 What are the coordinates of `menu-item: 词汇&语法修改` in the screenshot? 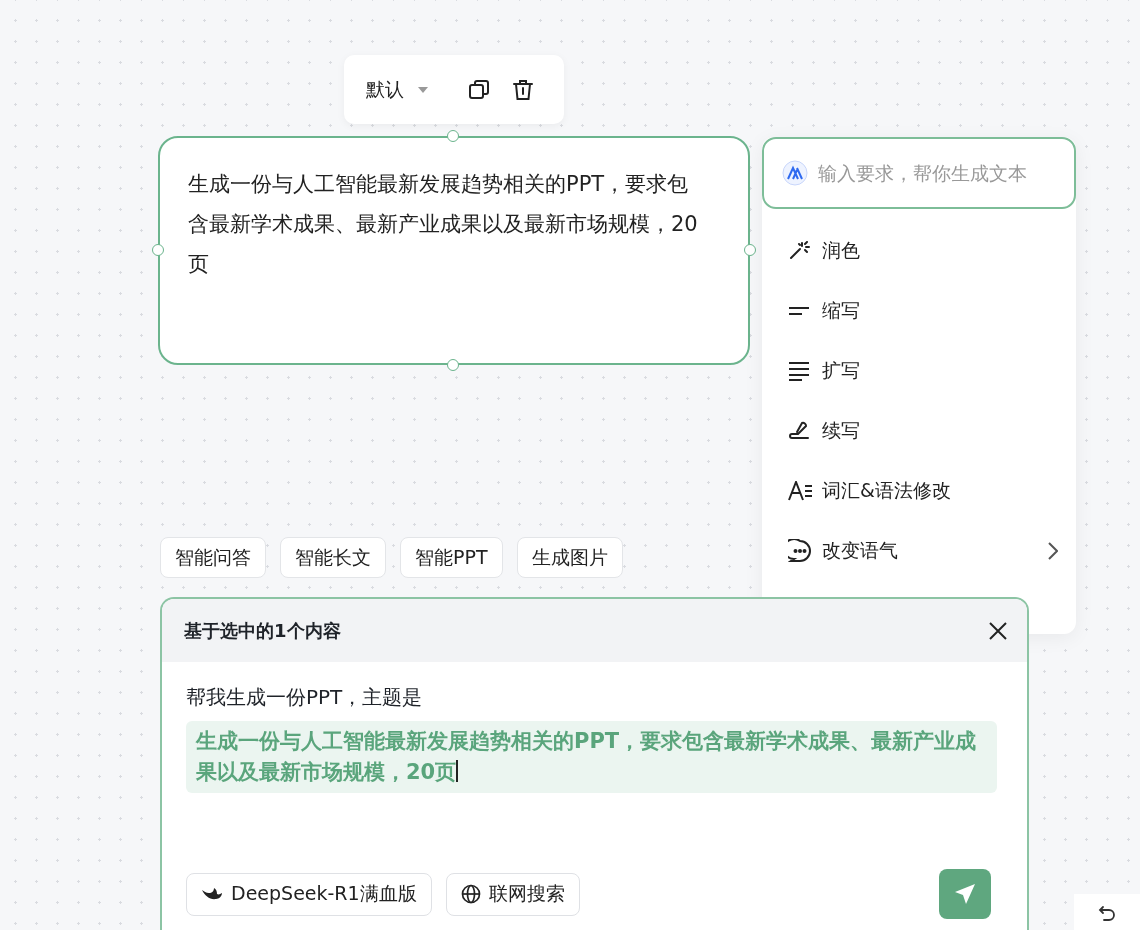 It's located at (923, 491).